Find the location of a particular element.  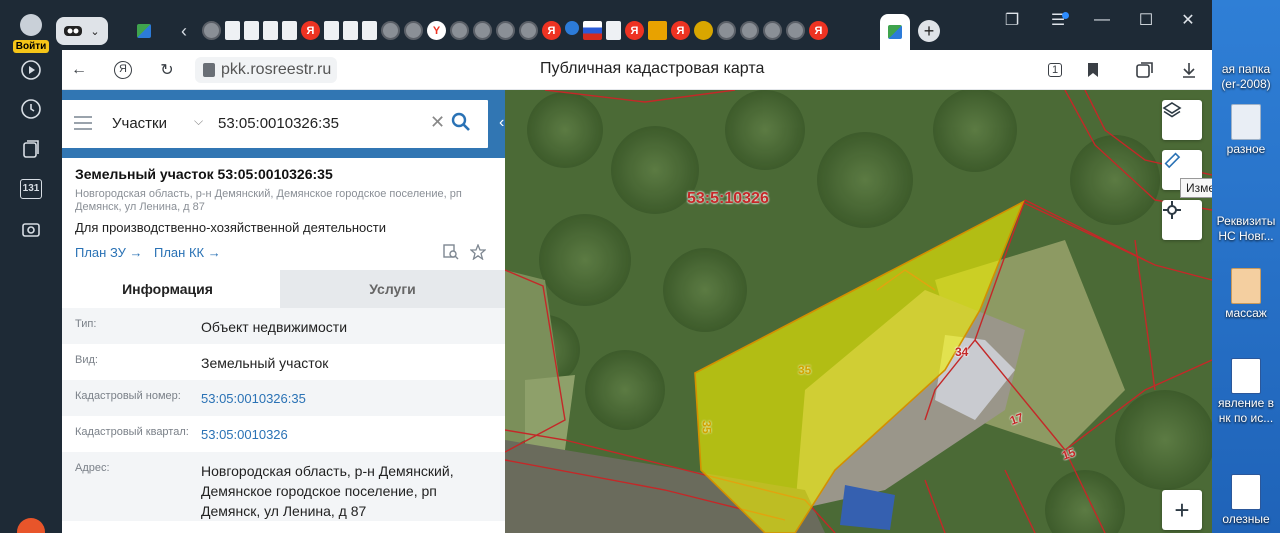

tabs-manager-button: ❐ is located at coordinates (1012, 20).